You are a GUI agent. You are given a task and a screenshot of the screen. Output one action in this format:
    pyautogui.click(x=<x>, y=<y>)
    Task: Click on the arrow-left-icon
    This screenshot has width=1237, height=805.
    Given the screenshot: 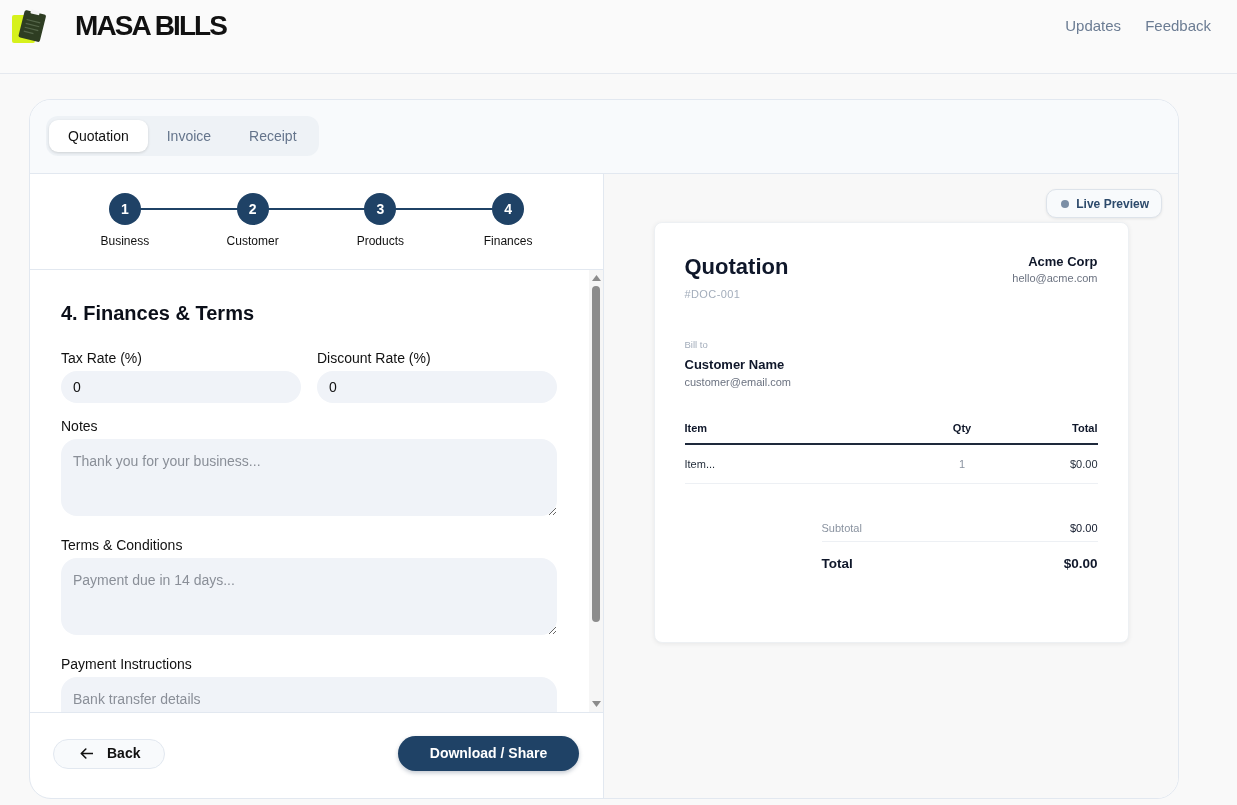 What is the action you would take?
    pyautogui.click(x=86, y=753)
    